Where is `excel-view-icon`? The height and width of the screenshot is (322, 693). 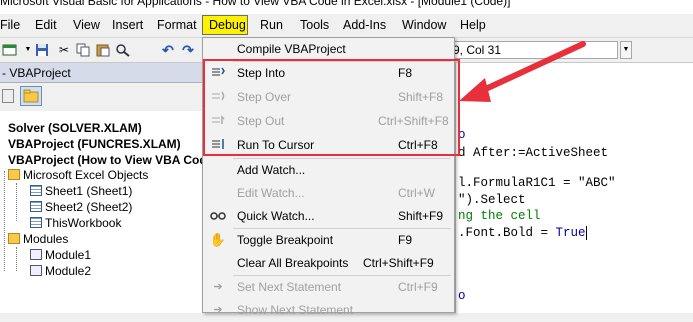
excel-view-icon is located at coordinates (10, 50).